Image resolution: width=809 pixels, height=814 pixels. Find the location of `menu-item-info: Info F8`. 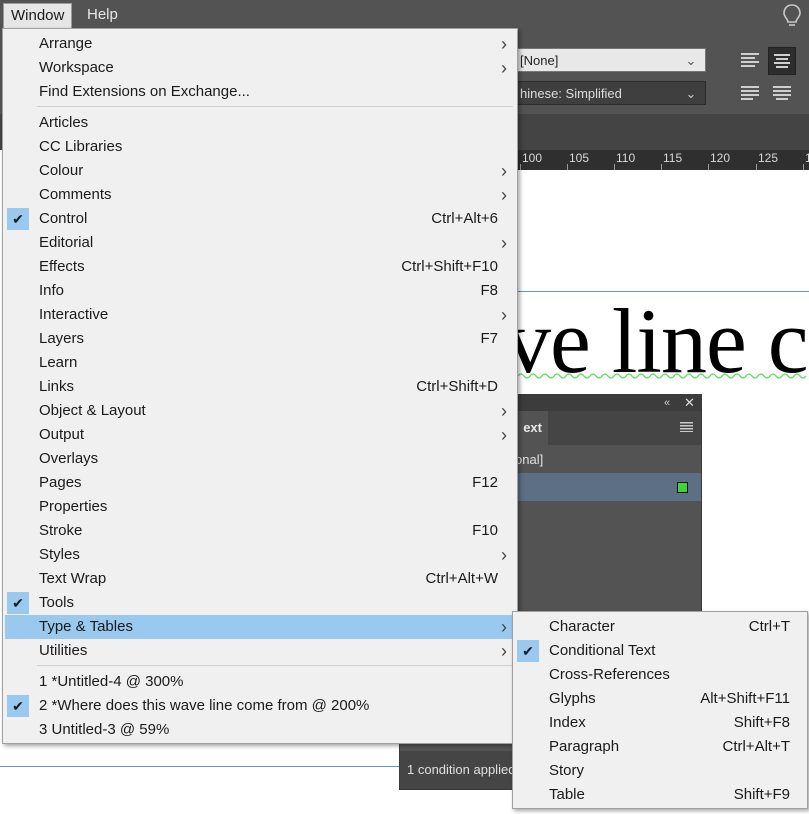

menu-item-info: Info F8 is located at coordinates (260, 291).